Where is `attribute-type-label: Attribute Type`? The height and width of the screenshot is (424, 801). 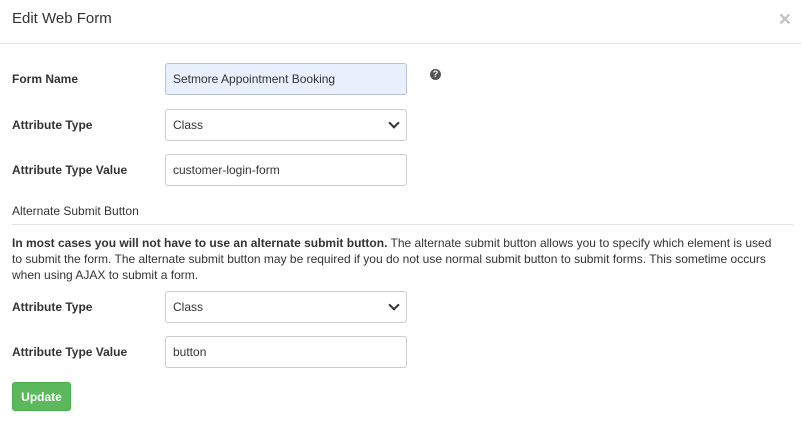
attribute-type-label: Attribute Type is located at coordinates (52, 125).